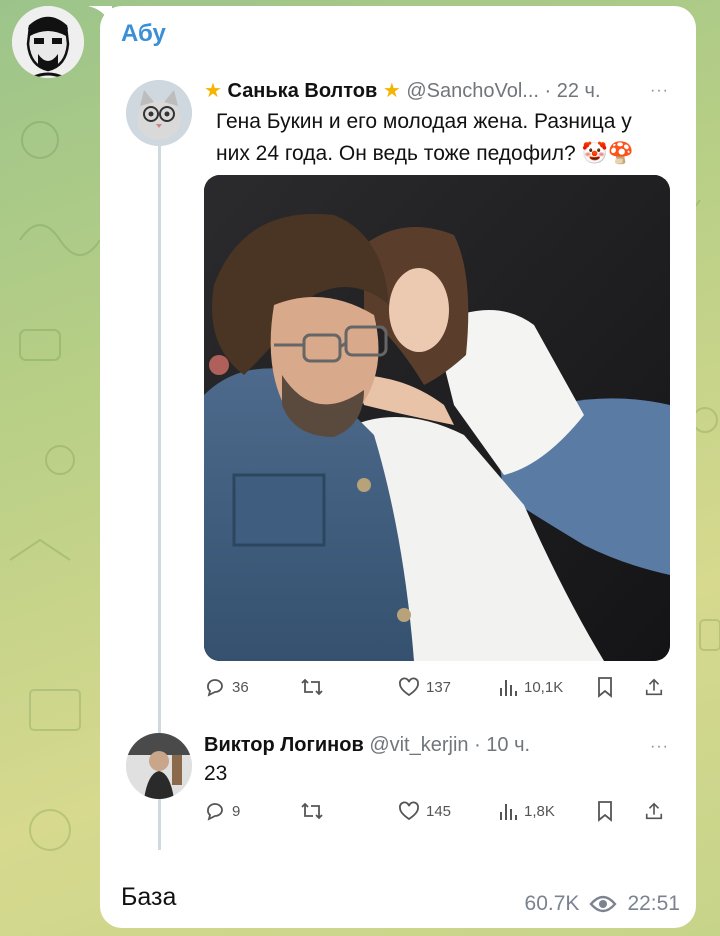  Describe the element at coordinates (620, 687) in the screenshot. I see `tweet1-bookmark-button` at that location.